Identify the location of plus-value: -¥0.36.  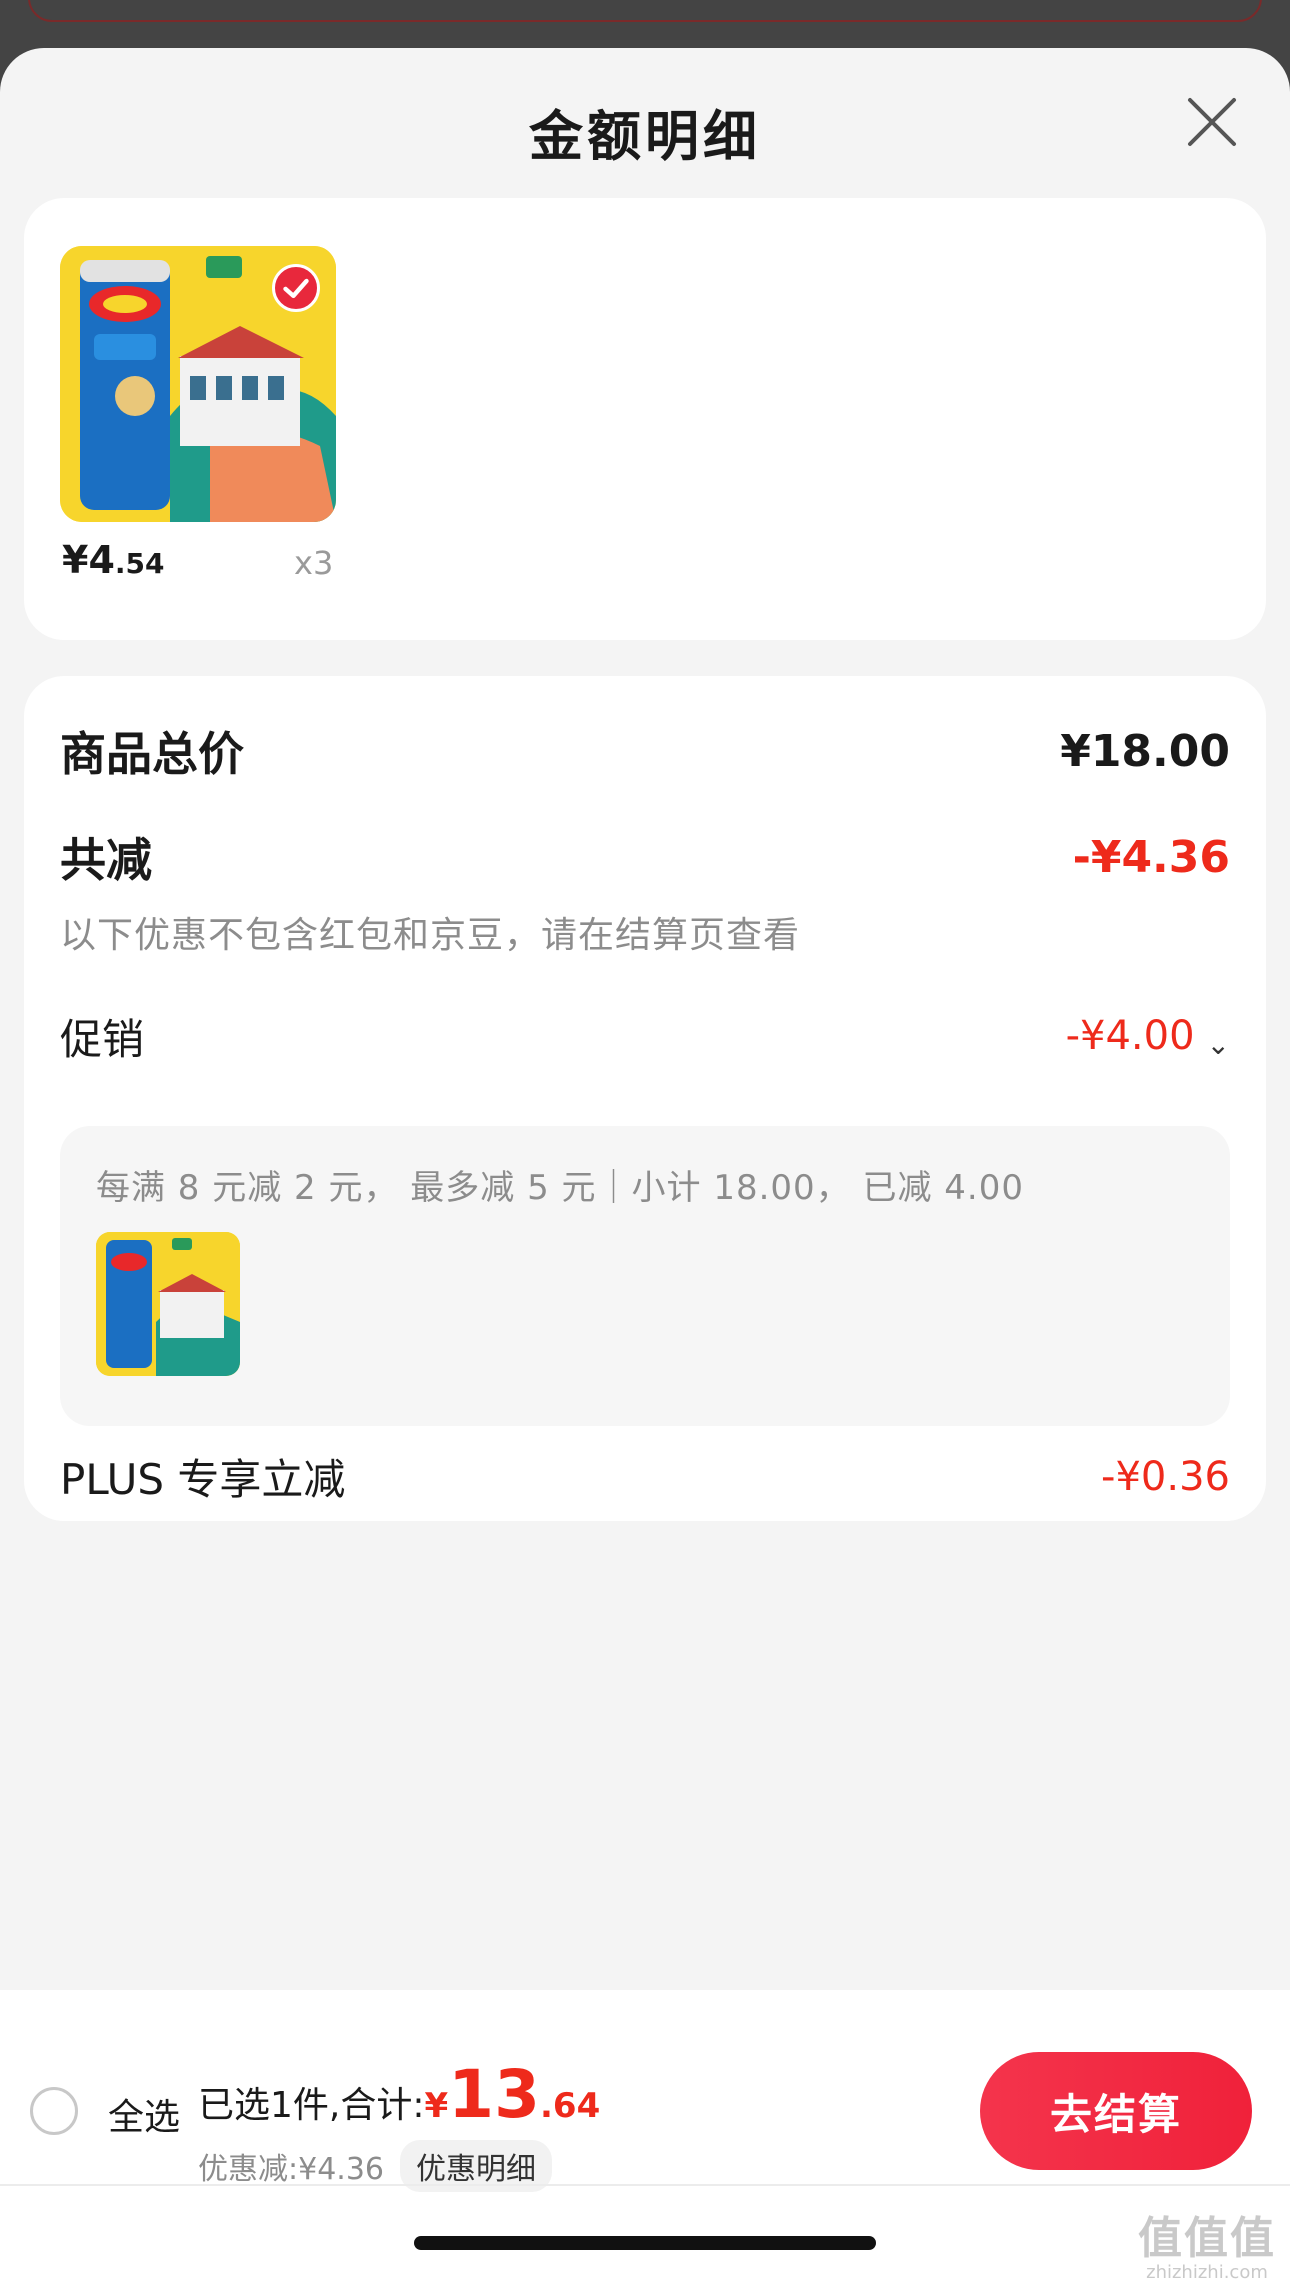
(1165, 1476).